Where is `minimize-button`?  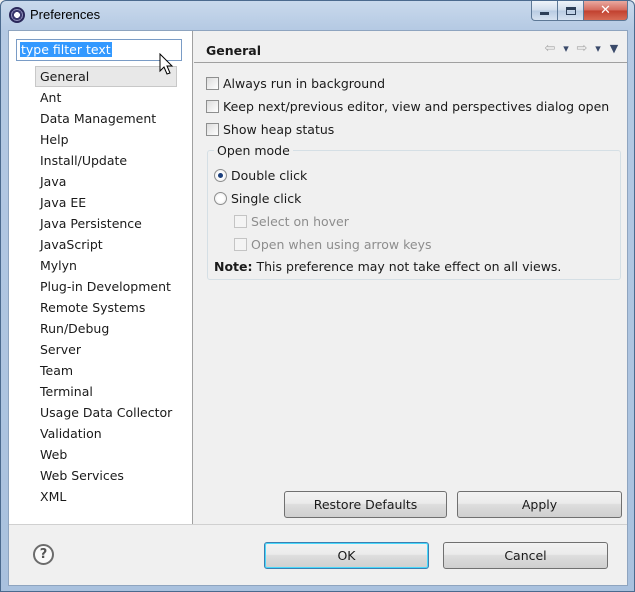
minimize-button is located at coordinates (544, 11).